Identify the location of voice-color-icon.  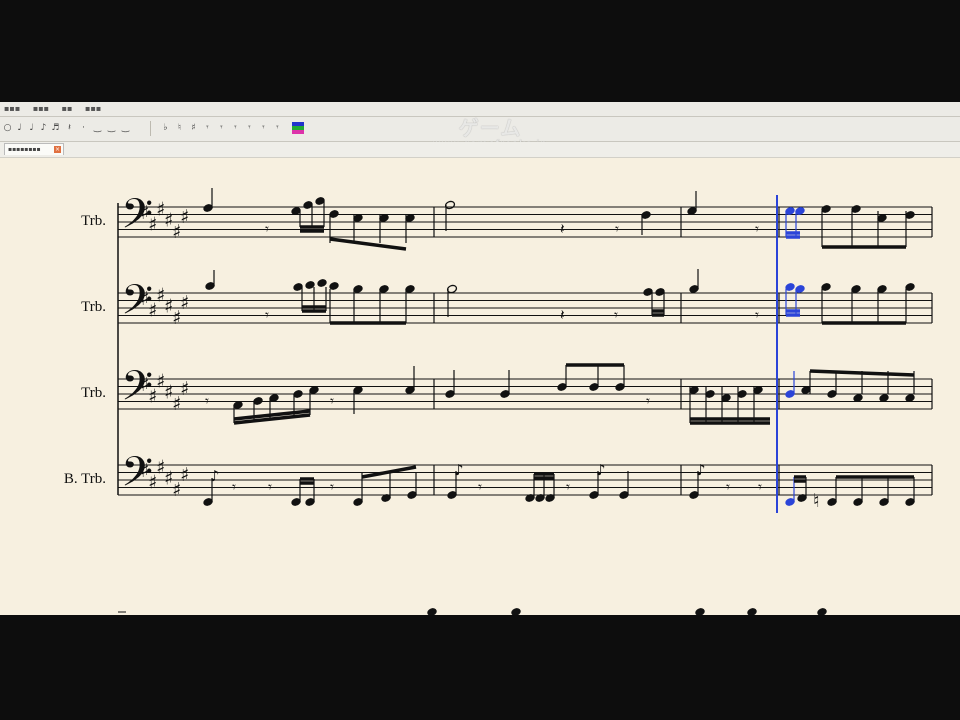
(298, 128).